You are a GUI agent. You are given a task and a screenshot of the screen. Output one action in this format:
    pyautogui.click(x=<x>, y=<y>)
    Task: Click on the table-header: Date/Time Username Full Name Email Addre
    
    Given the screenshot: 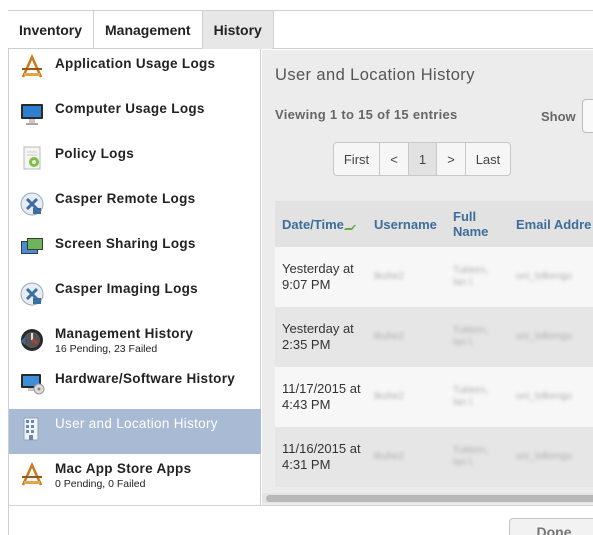 What is the action you would take?
    pyautogui.click(x=434, y=224)
    